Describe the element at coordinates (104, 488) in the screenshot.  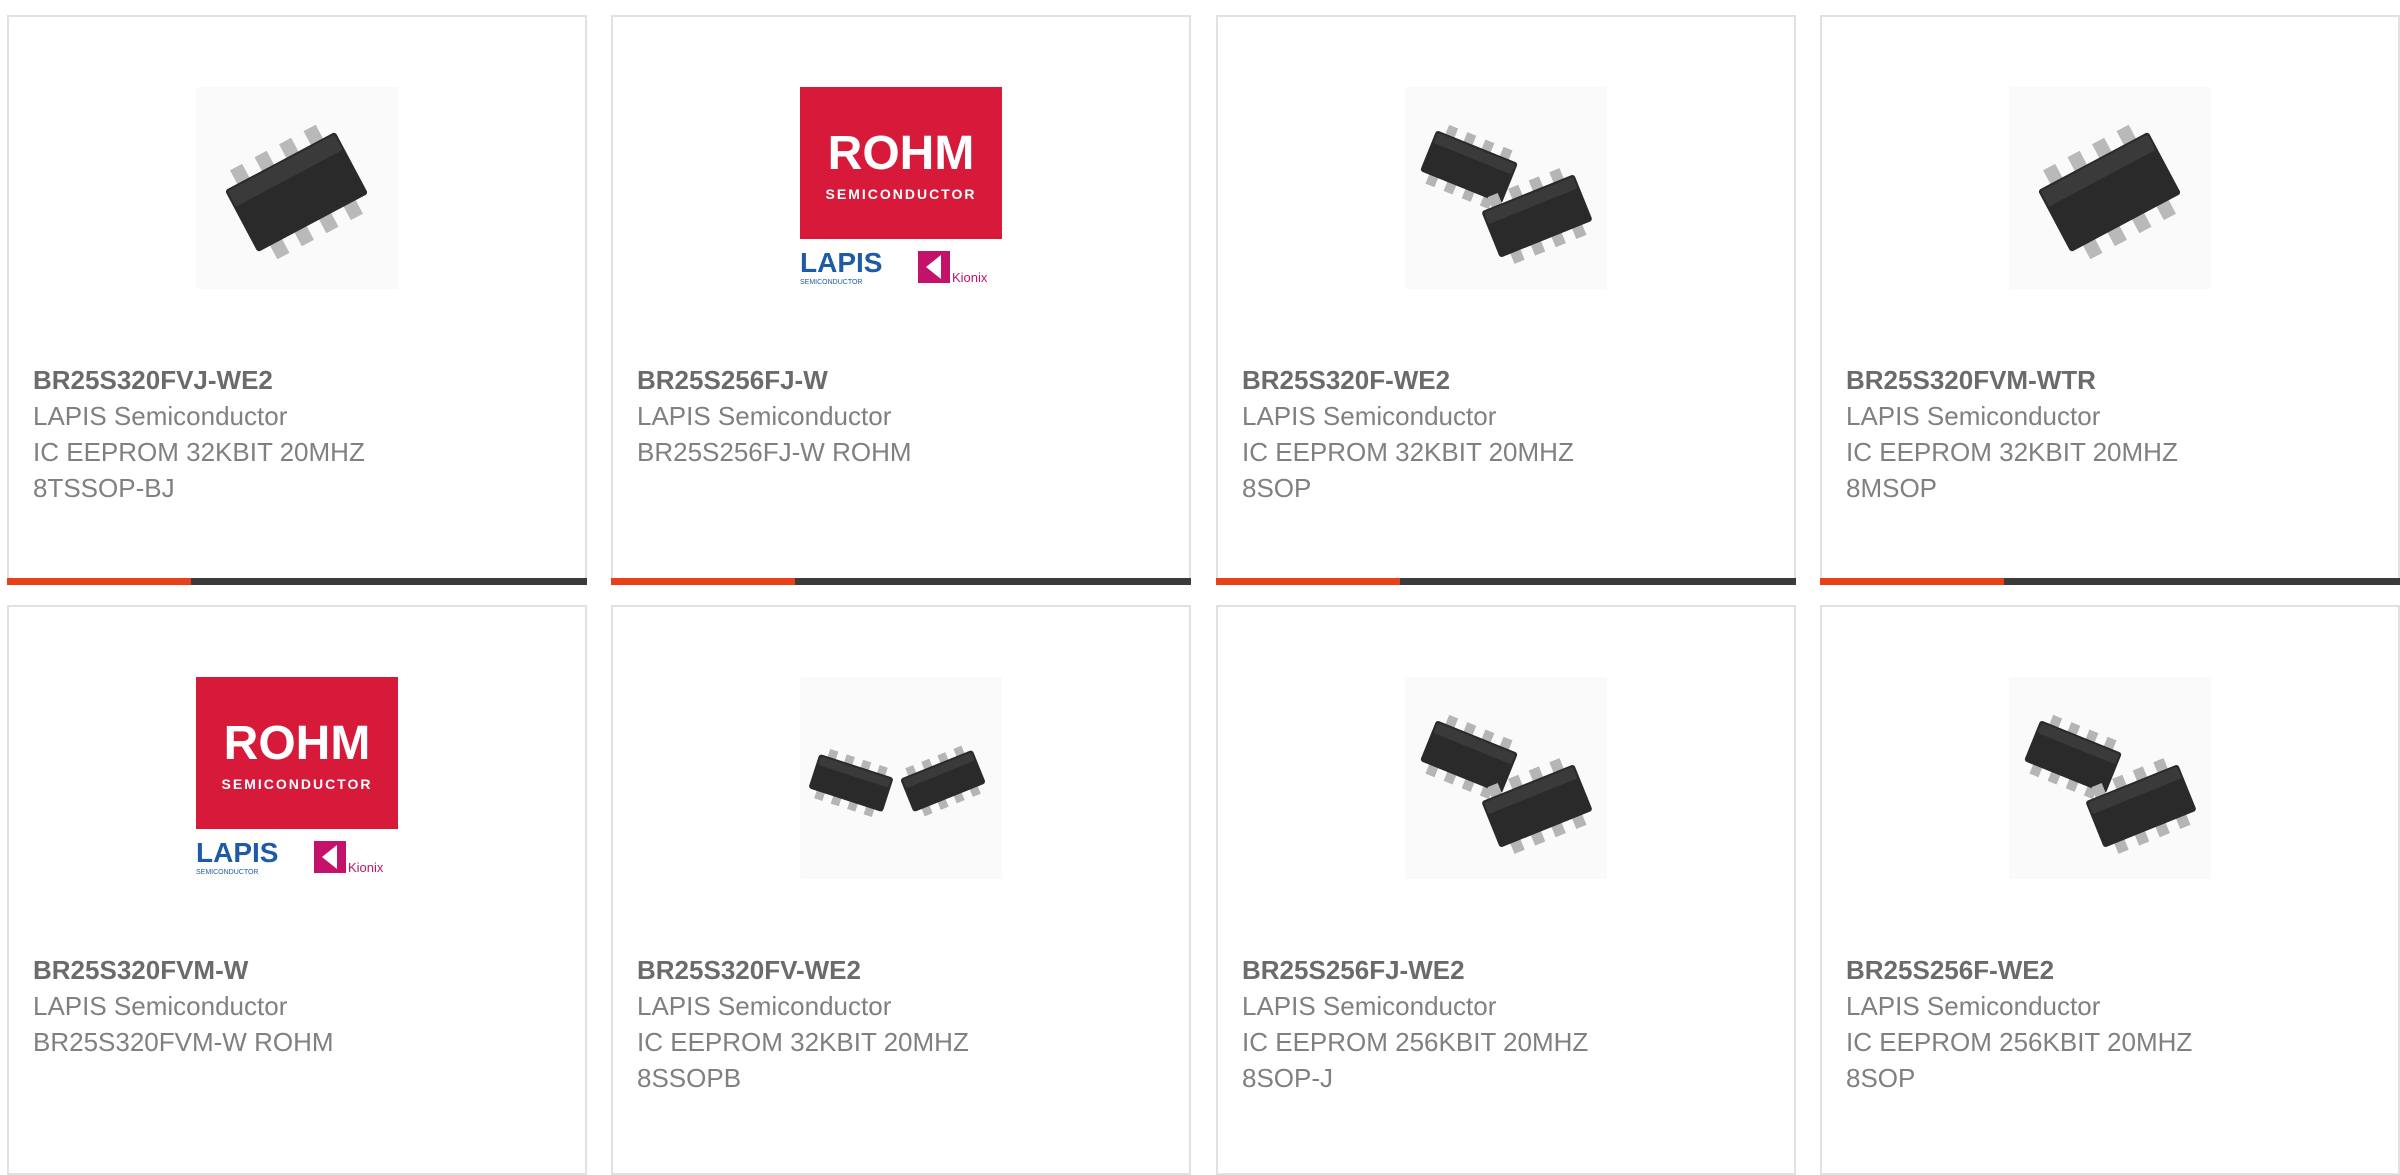
I see `product-description-line: 8TSSOP-BJ` at that location.